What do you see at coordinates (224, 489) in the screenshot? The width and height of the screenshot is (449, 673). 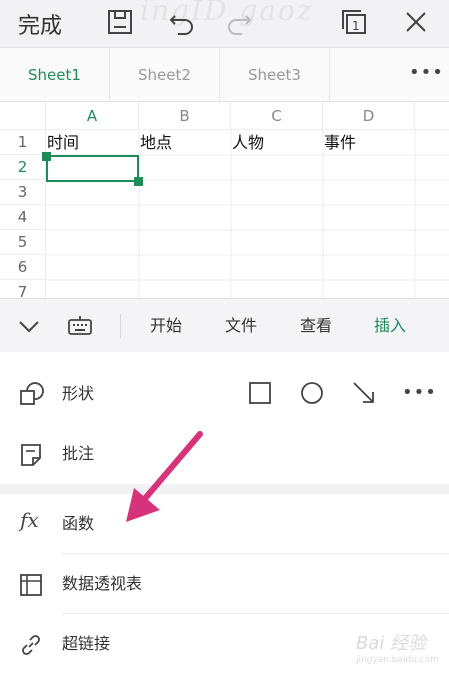 I see `section-gap` at bounding box center [224, 489].